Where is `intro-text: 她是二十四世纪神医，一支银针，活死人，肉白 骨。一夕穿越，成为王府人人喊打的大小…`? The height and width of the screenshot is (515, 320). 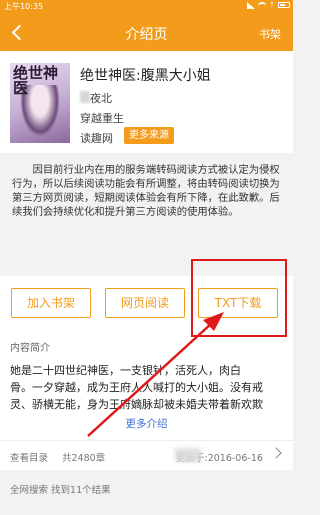
intro-text: 她是二十四世纪神医，一支银针，活死人，肉白 骨。一夕穿越，成为王府人人喊打的大小… is located at coordinates (146, 387).